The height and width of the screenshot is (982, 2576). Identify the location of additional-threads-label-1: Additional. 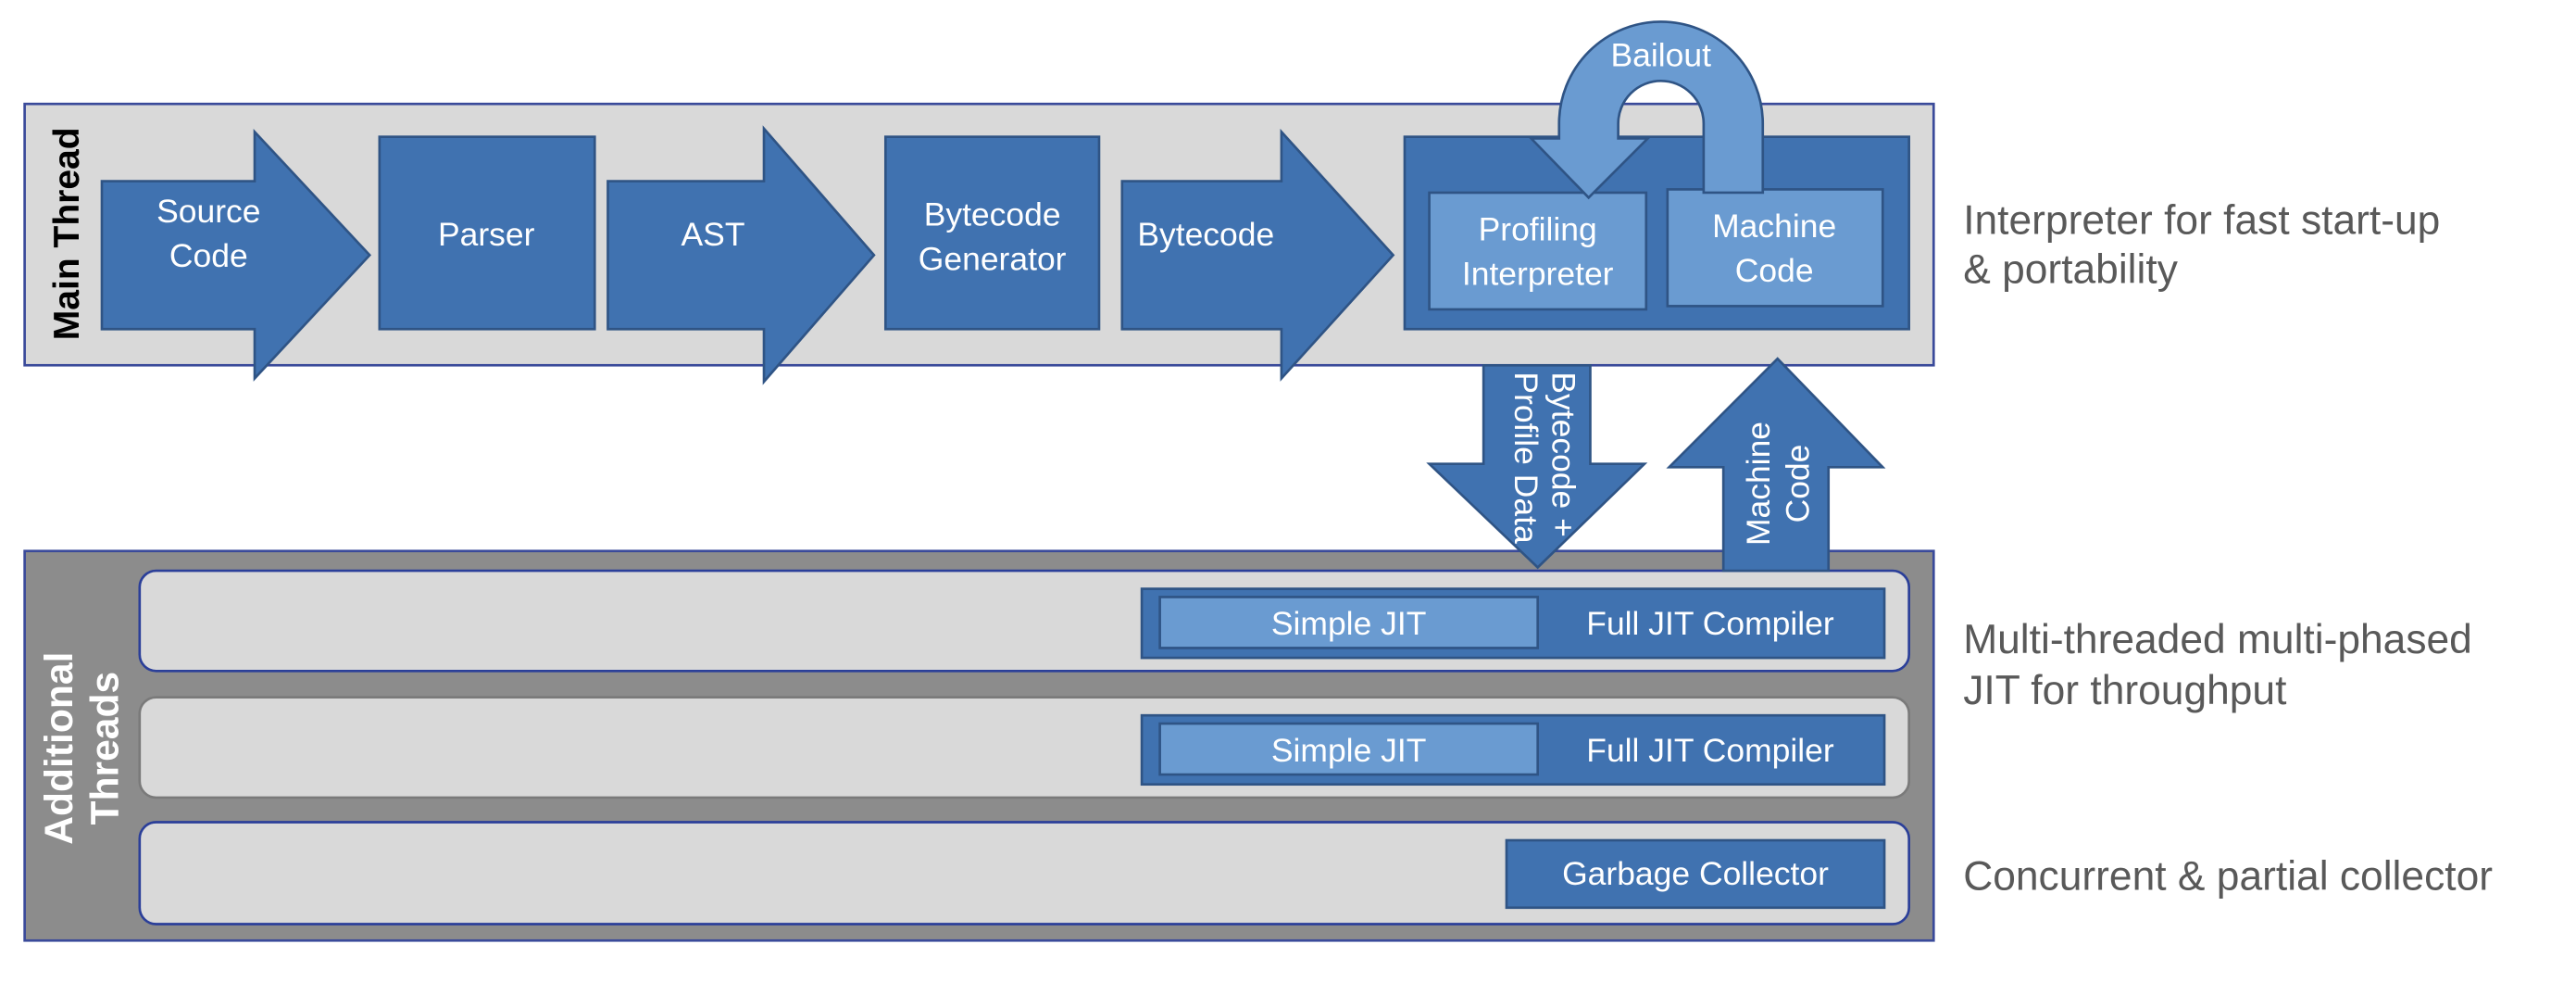
(59, 748).